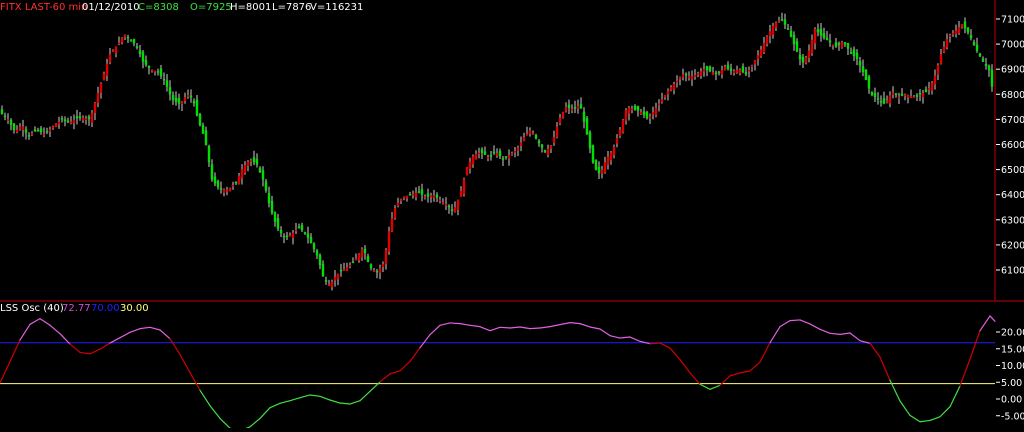 Image resolution: width=1024 pixels, height=432 pixels. I want to click on oscillator-level-low-label: 30.00, so click(134, 308).